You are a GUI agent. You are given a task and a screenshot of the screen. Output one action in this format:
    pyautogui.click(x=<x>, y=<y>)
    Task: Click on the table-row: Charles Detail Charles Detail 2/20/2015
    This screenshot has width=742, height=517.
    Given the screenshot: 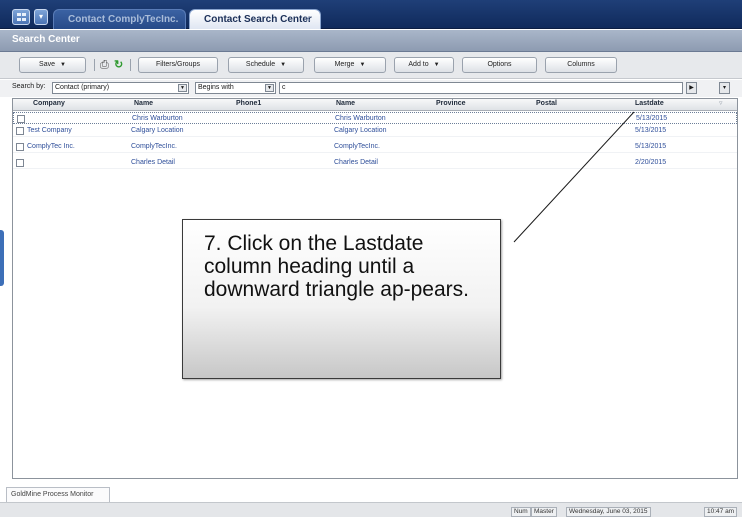 What is the action you would take?
    pyautogui.click(x=375, y=163)
    